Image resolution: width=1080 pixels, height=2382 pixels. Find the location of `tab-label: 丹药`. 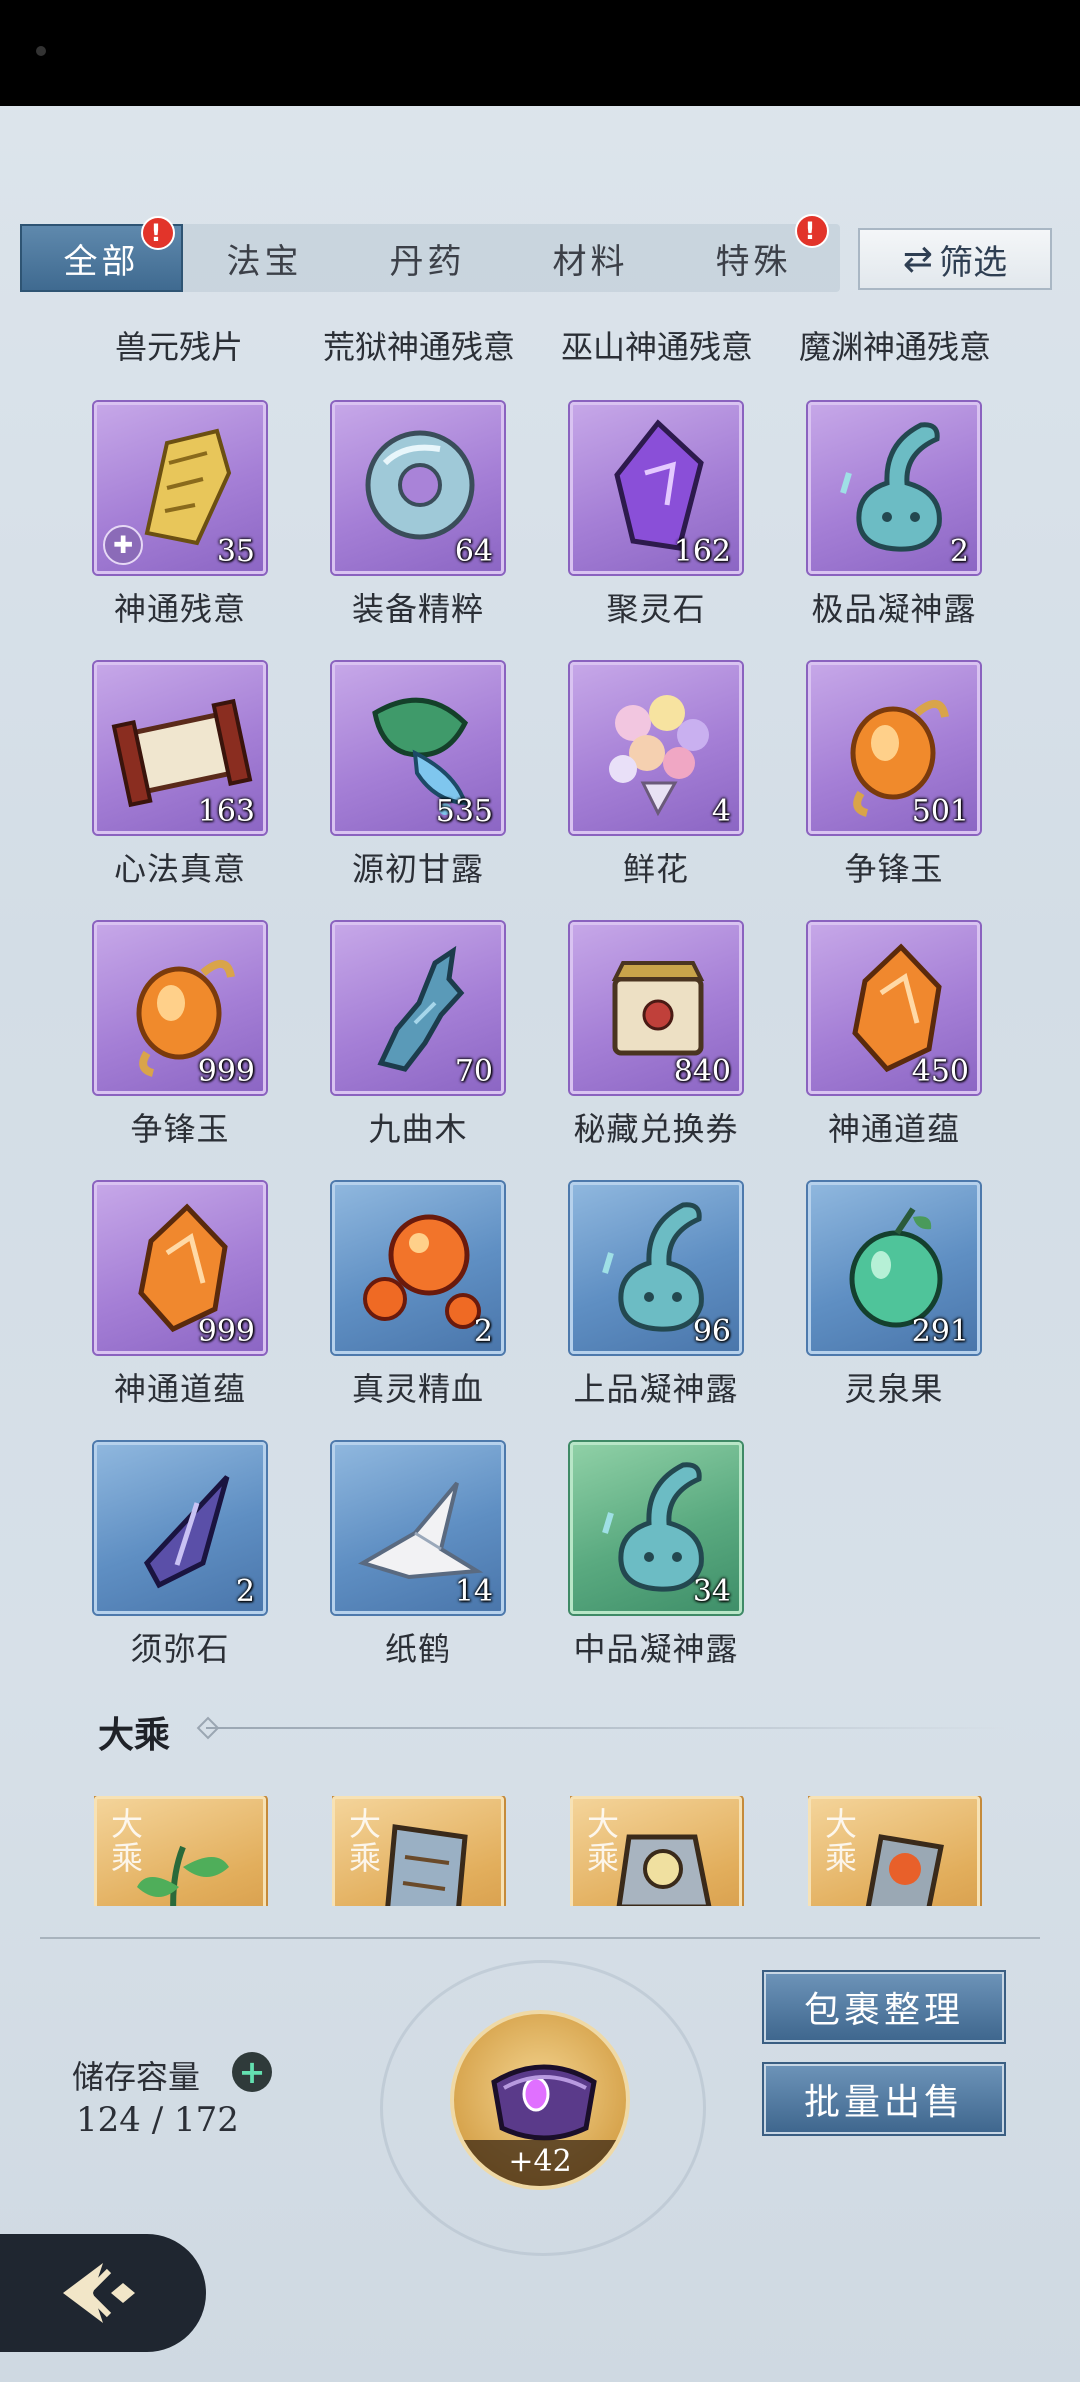

tab-label: 丹药 is located at coordinates (427, 261).